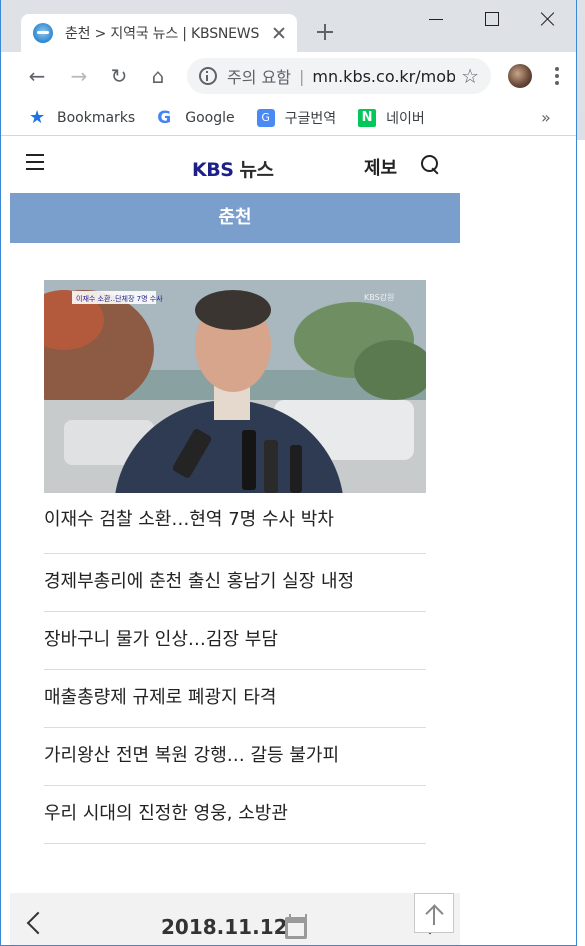 The image size is (585, 946). Describe the element at coordinates (256, 170) in the screenshot. I see `logo-suffix: 뉴스` at that location.